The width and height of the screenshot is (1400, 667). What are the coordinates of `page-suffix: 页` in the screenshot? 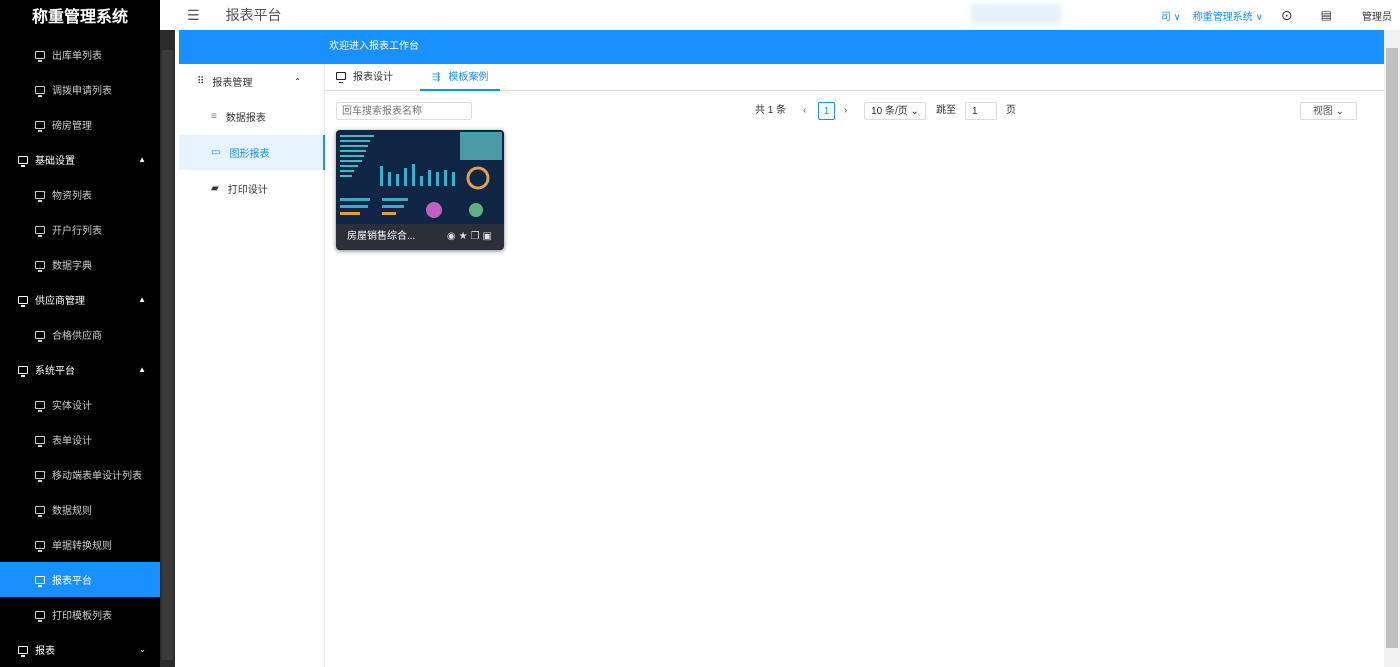 It's located at (1011, 110).